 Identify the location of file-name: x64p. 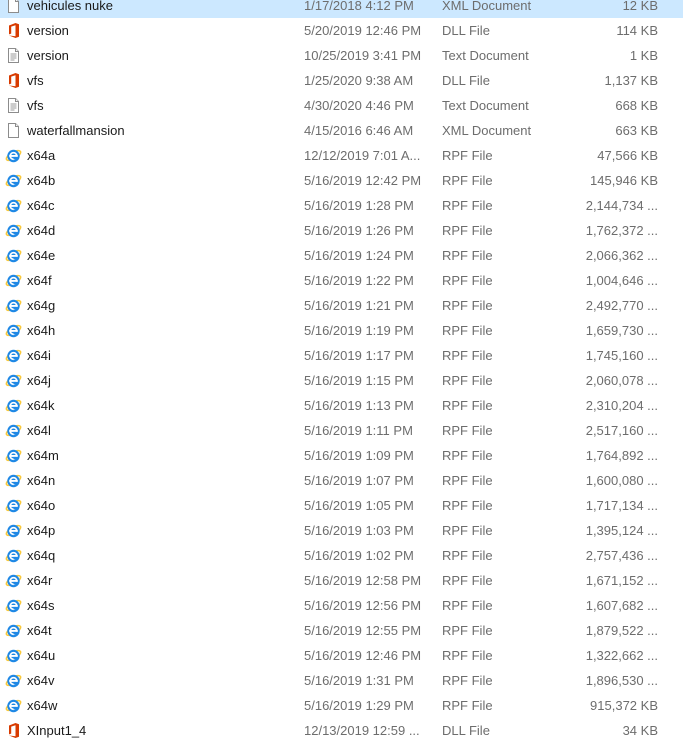
(41, 530).